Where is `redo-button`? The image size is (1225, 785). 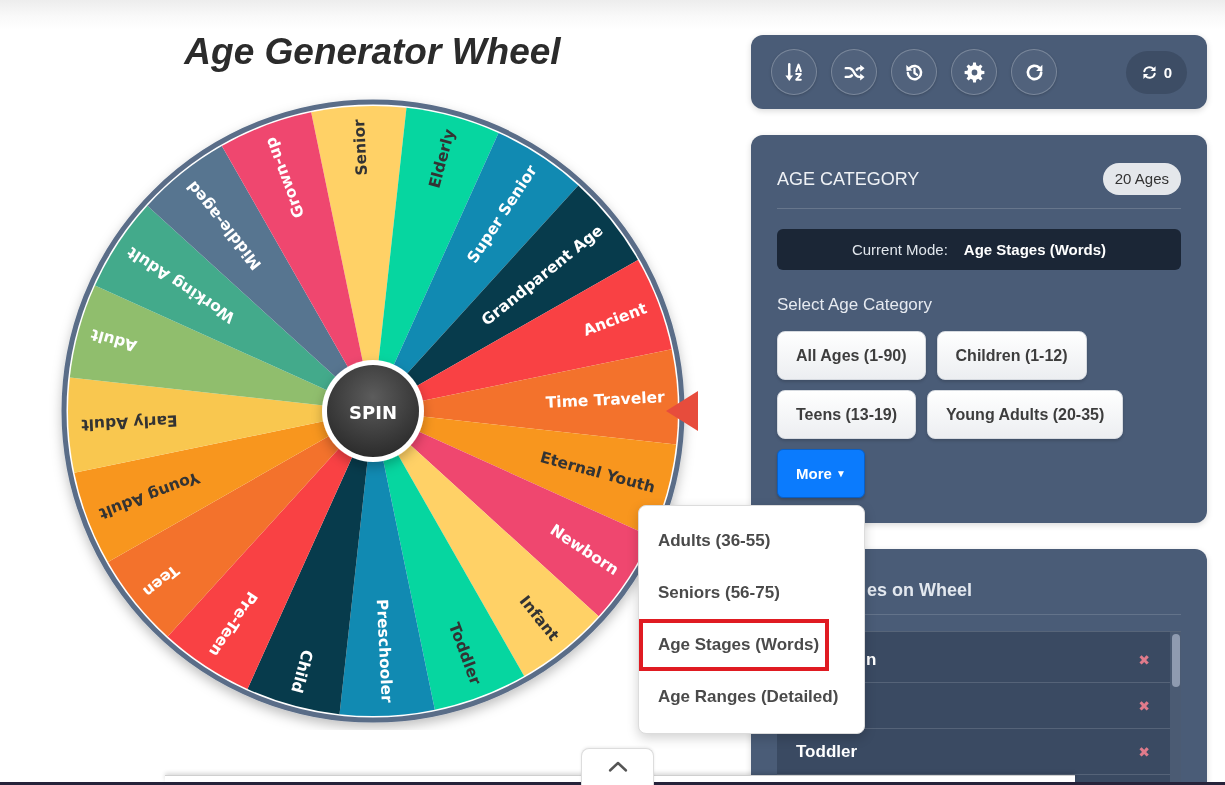 redo-button is located at coordinates (1034, 72).